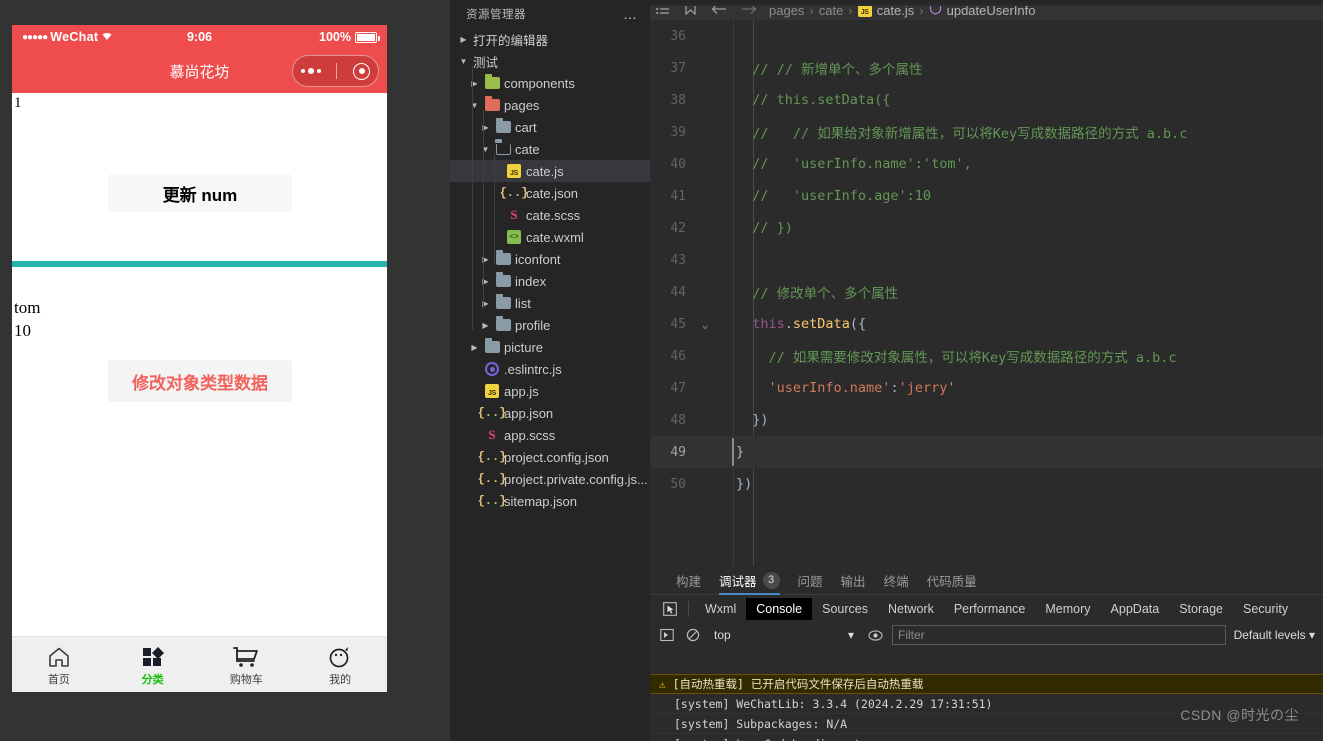 The height and width of the screenshot is (741, 1323). I want to click on panel-tab-3: 输出, so click(853, 580).